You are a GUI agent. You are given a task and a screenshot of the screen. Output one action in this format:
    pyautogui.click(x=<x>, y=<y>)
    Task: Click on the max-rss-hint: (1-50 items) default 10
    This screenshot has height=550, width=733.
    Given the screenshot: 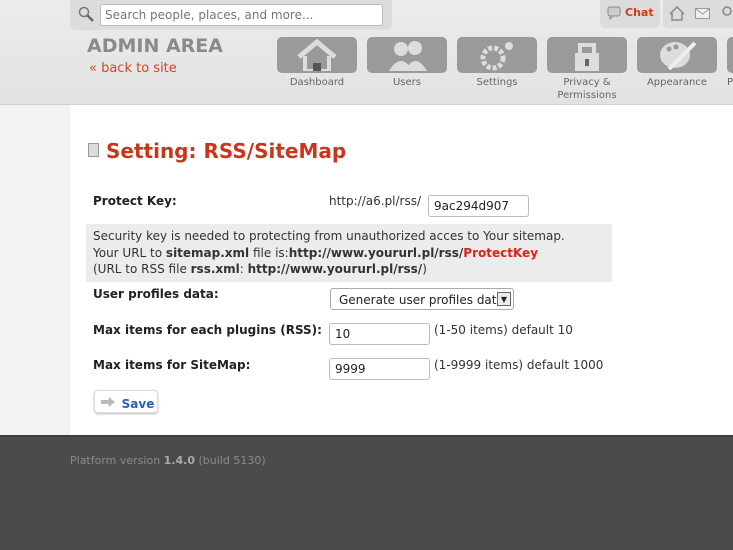 What is the action you would take?
    pyautogui.click(x=503, y=330)
    